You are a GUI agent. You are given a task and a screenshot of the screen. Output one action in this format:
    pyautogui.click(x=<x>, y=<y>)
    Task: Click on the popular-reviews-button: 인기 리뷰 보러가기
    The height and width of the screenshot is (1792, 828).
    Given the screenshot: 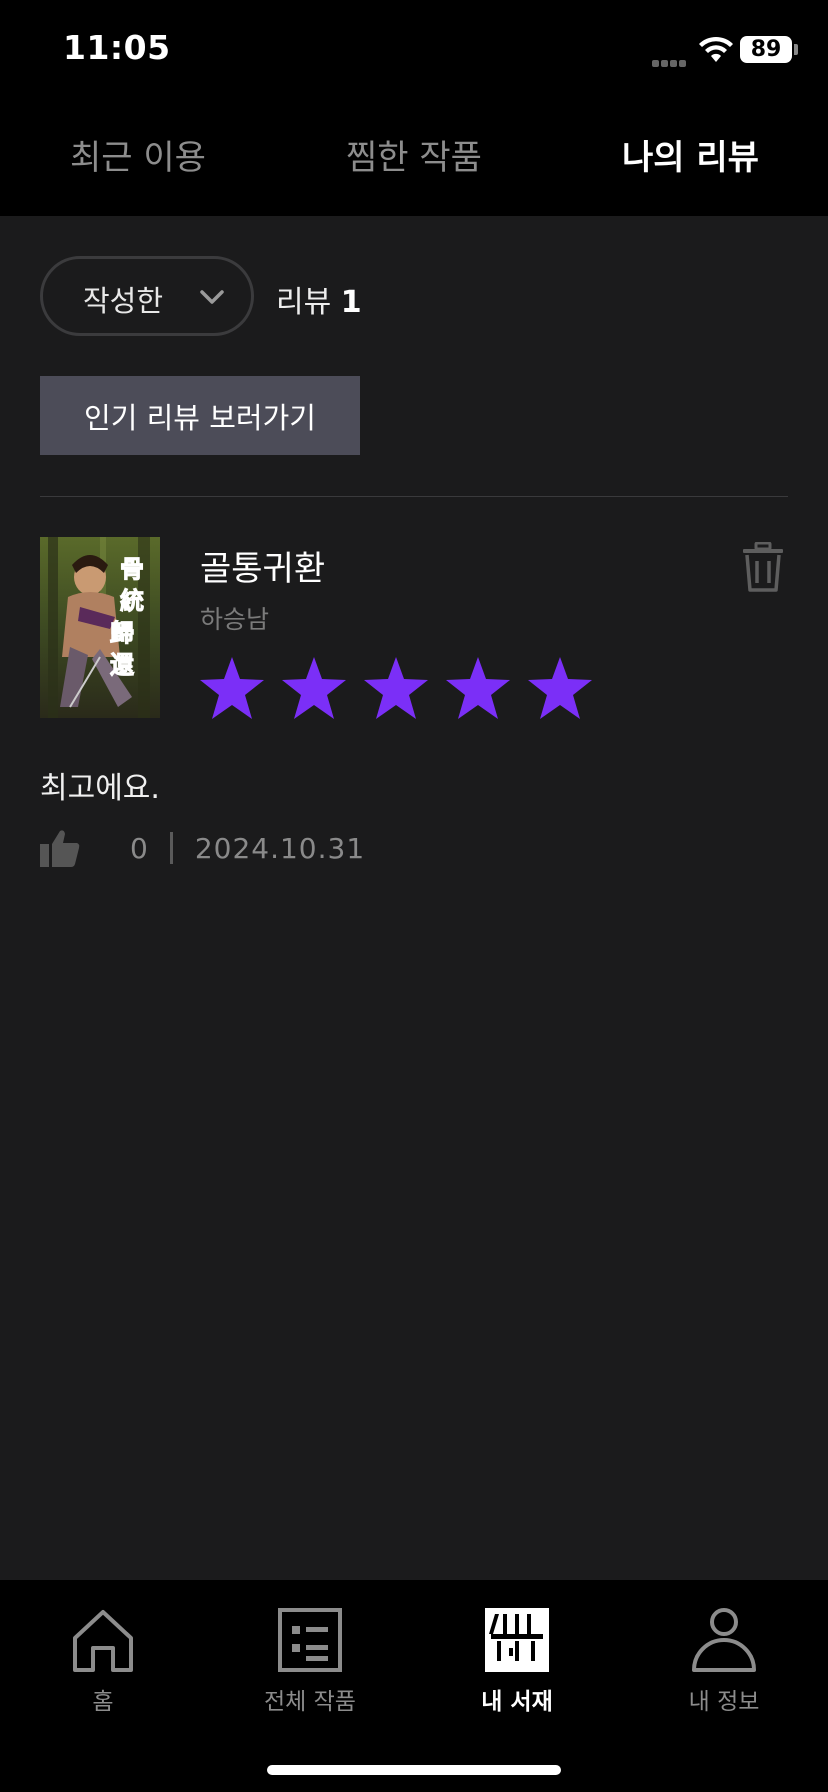 What is the action you would take?
    pyautogui.click(x=200, y=415)
    